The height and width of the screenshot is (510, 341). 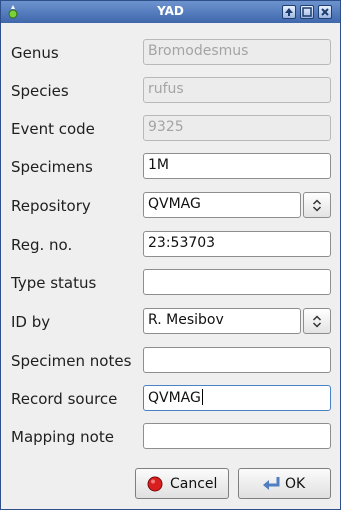 What do you see at coordinates (237, 128) in the screenshot?
I see `event-code-field: 9325` at bounding box center [237, 128].